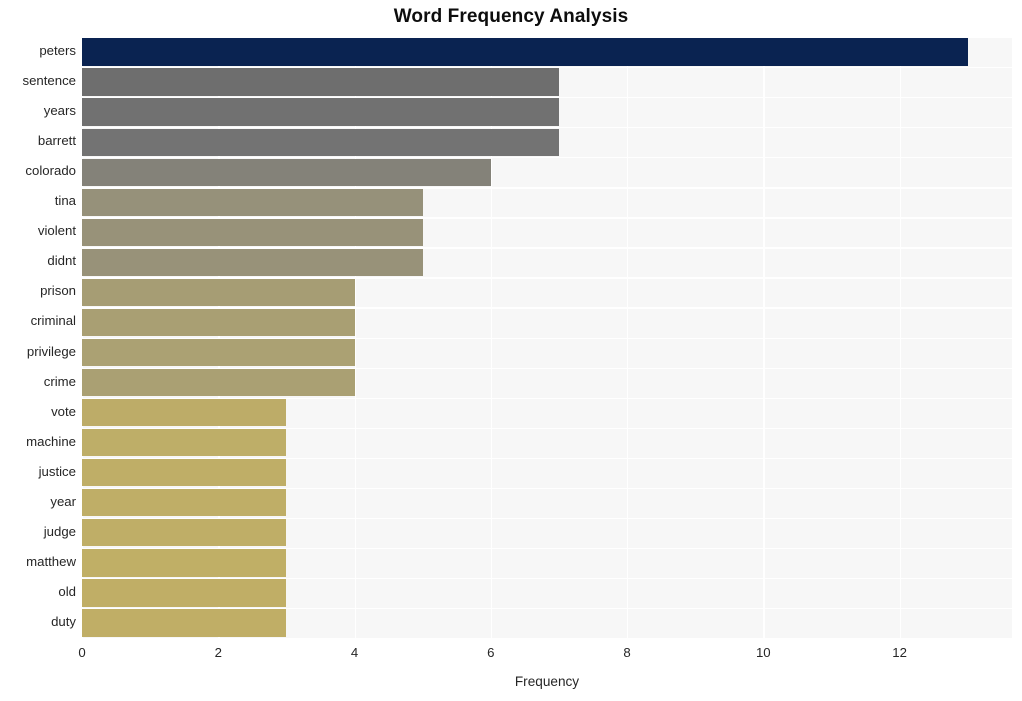 The image size is (1022, 701). Describe the element at coordinates (354, 652) in the screenshot. I see `x-tick-label-4: 4` at that location.